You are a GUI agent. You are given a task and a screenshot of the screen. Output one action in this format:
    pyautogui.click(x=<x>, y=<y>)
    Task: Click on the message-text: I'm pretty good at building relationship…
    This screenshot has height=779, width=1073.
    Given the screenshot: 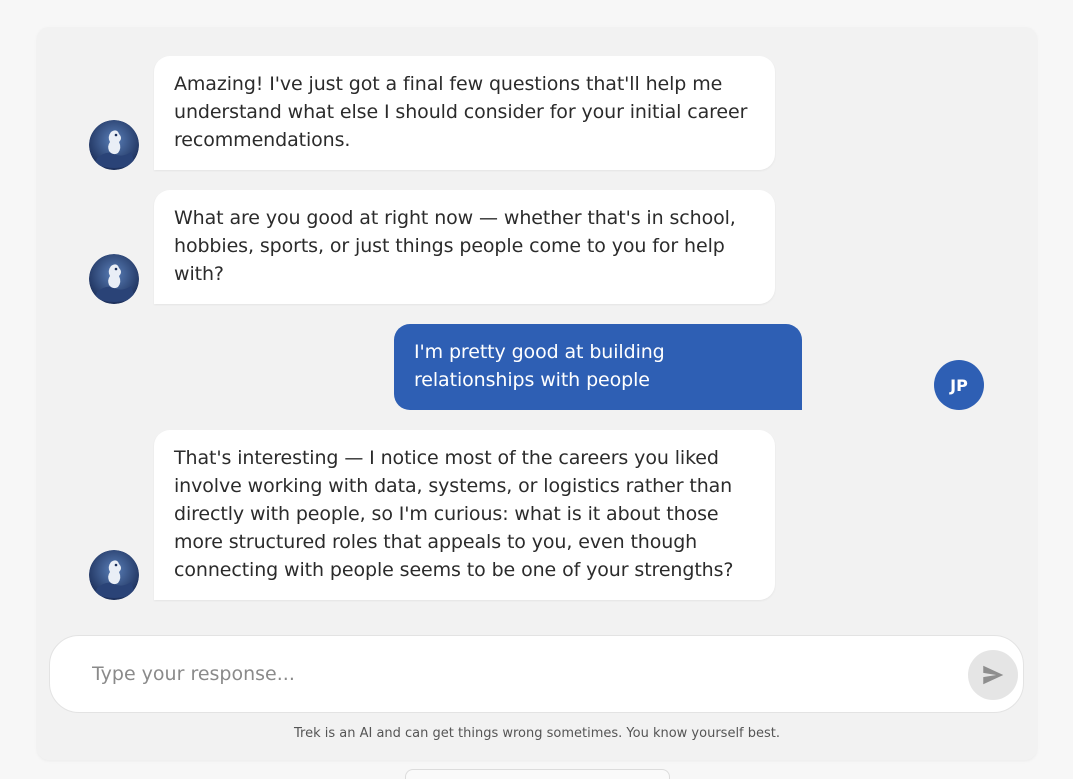 What is the action you would take?
    pyautogui.click(x=539, y=366)
    